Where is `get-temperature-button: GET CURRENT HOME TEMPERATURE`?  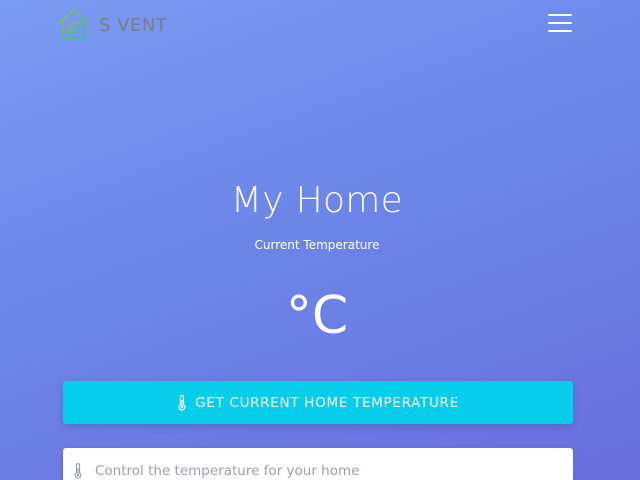 get-temperature-button: GET CURRENT HOME TEMPERATURE is located at coordinates (318, 402).